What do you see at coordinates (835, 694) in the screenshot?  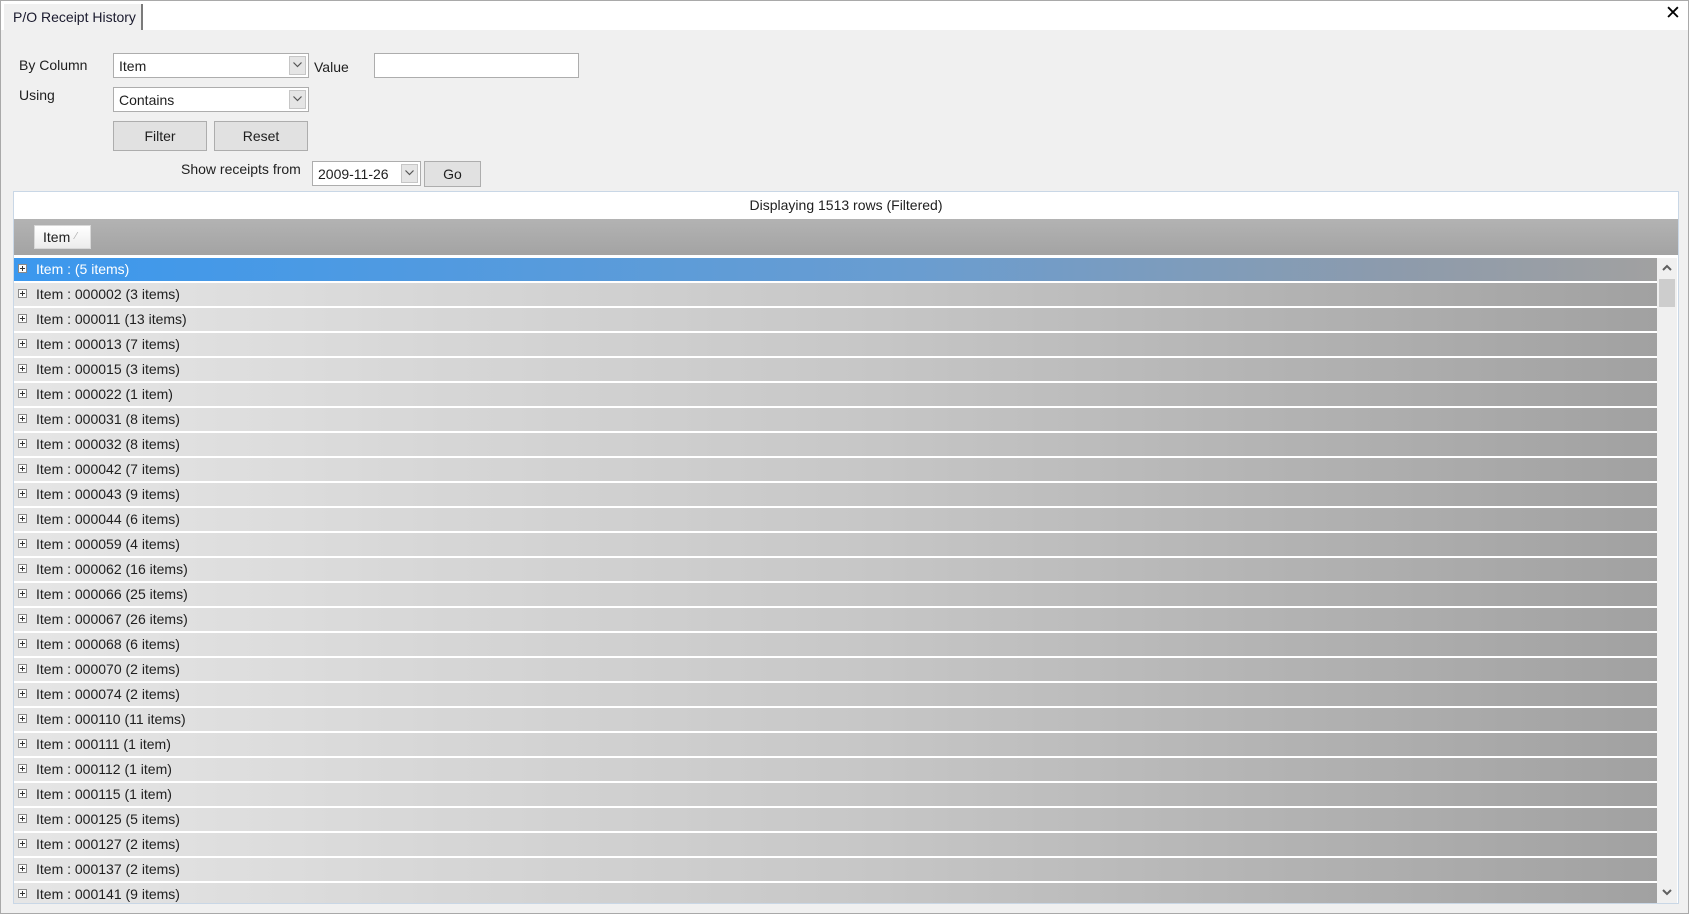 I see `group-row: Item : 000074 (2 items)` at bounding box center [835, 694].